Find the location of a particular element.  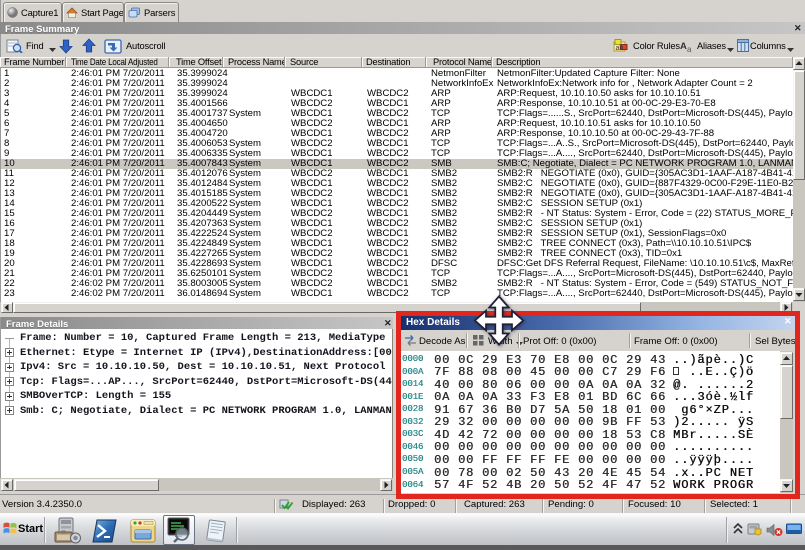

svg-text: a is located at coordinates (689, 49).